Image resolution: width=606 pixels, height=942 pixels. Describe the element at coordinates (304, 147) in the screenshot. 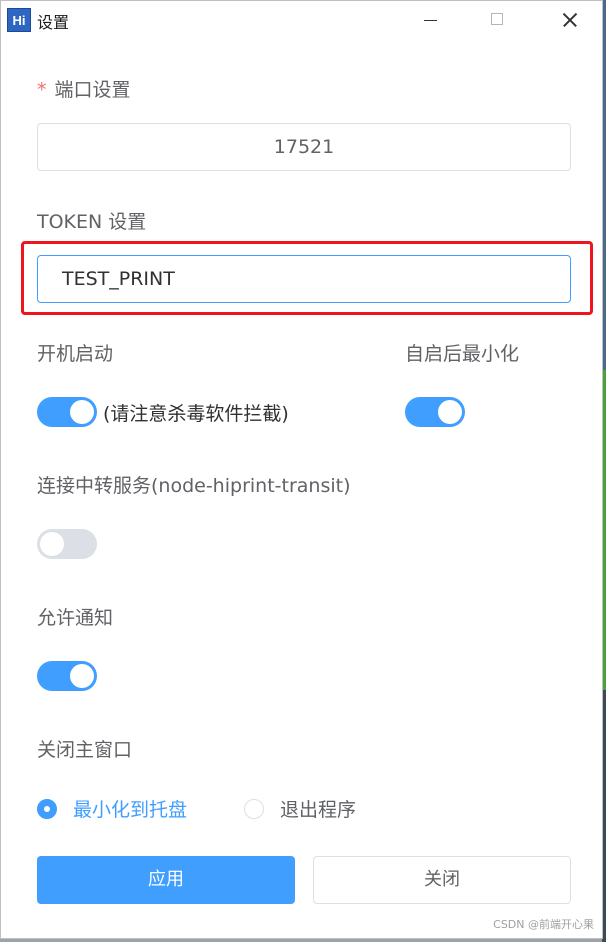

I see `port-input: 17521` at that location.